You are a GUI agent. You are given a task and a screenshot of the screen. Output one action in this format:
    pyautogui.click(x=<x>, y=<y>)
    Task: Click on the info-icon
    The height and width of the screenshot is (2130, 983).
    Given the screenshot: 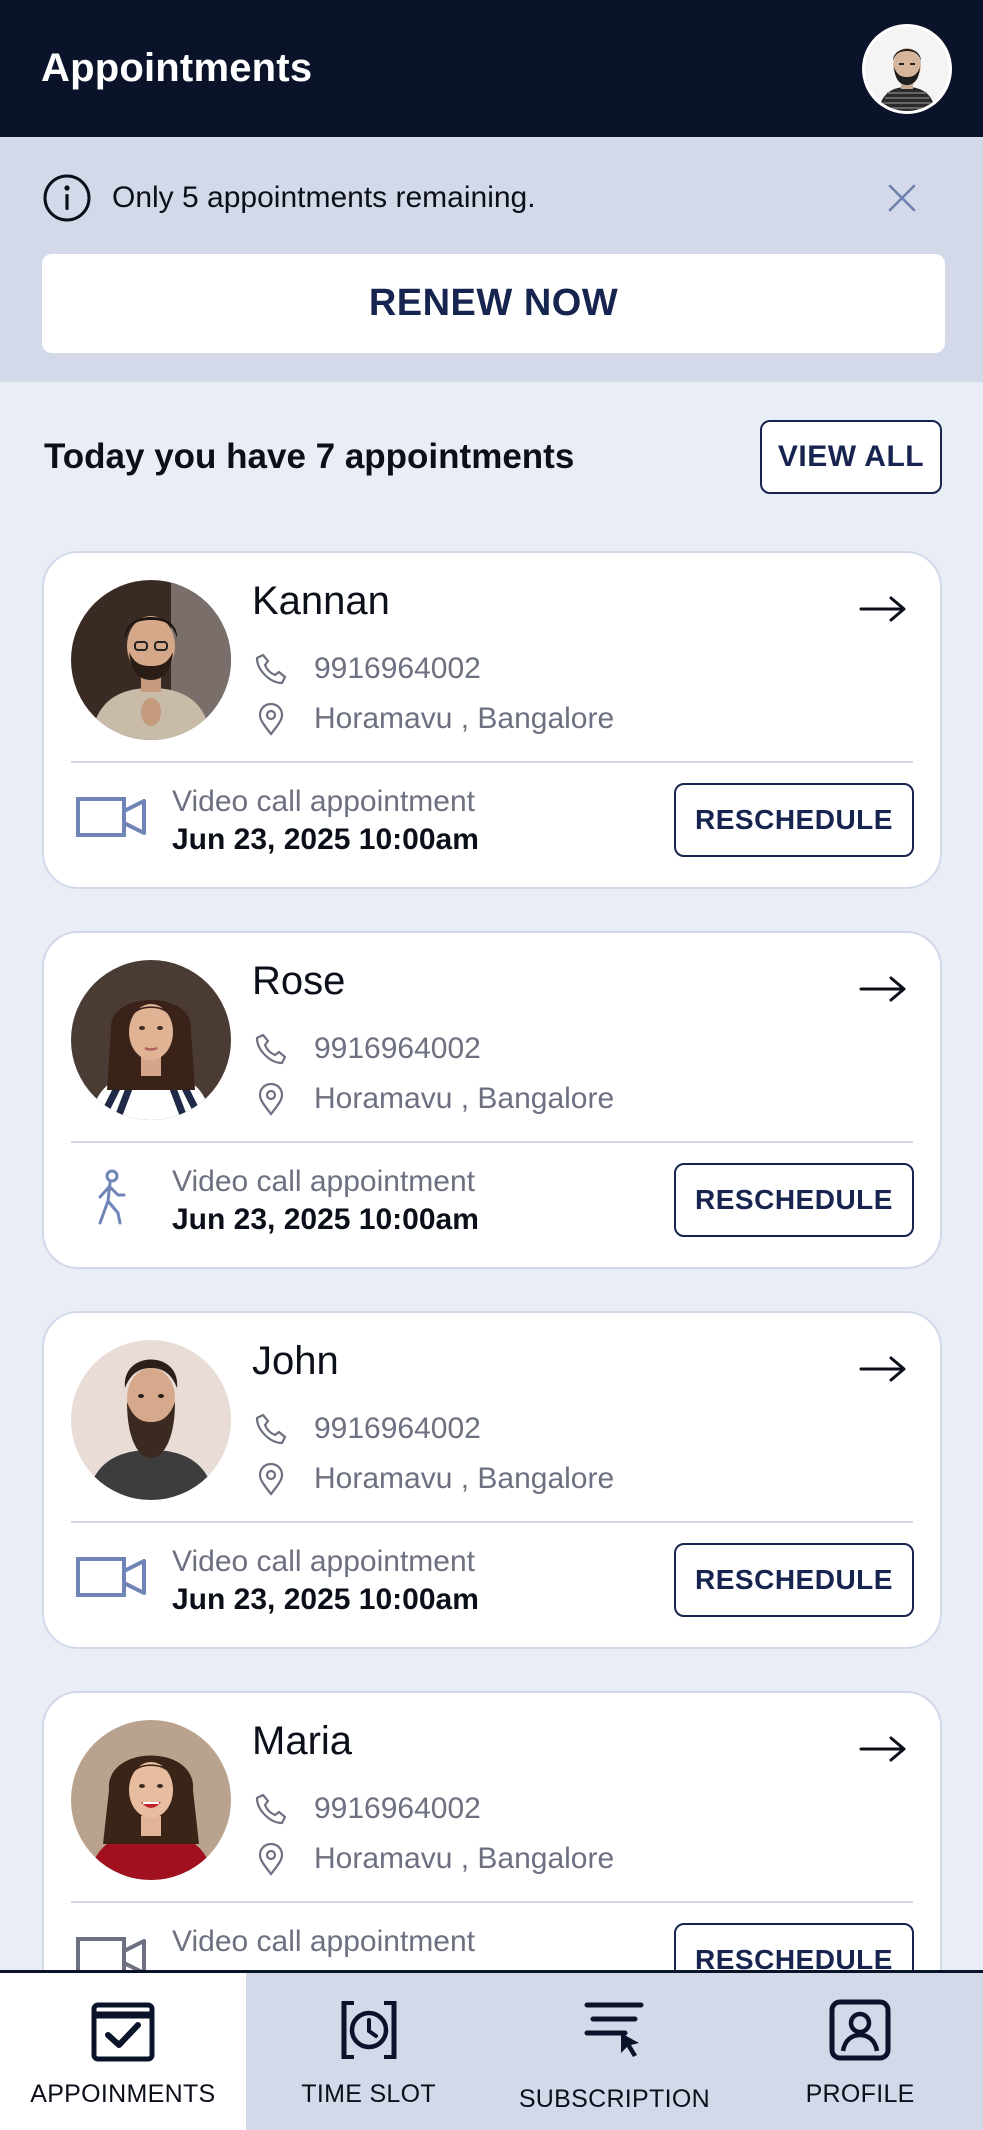 What is the action you would take?
    pyautogui.click(x=67, y=198)
    